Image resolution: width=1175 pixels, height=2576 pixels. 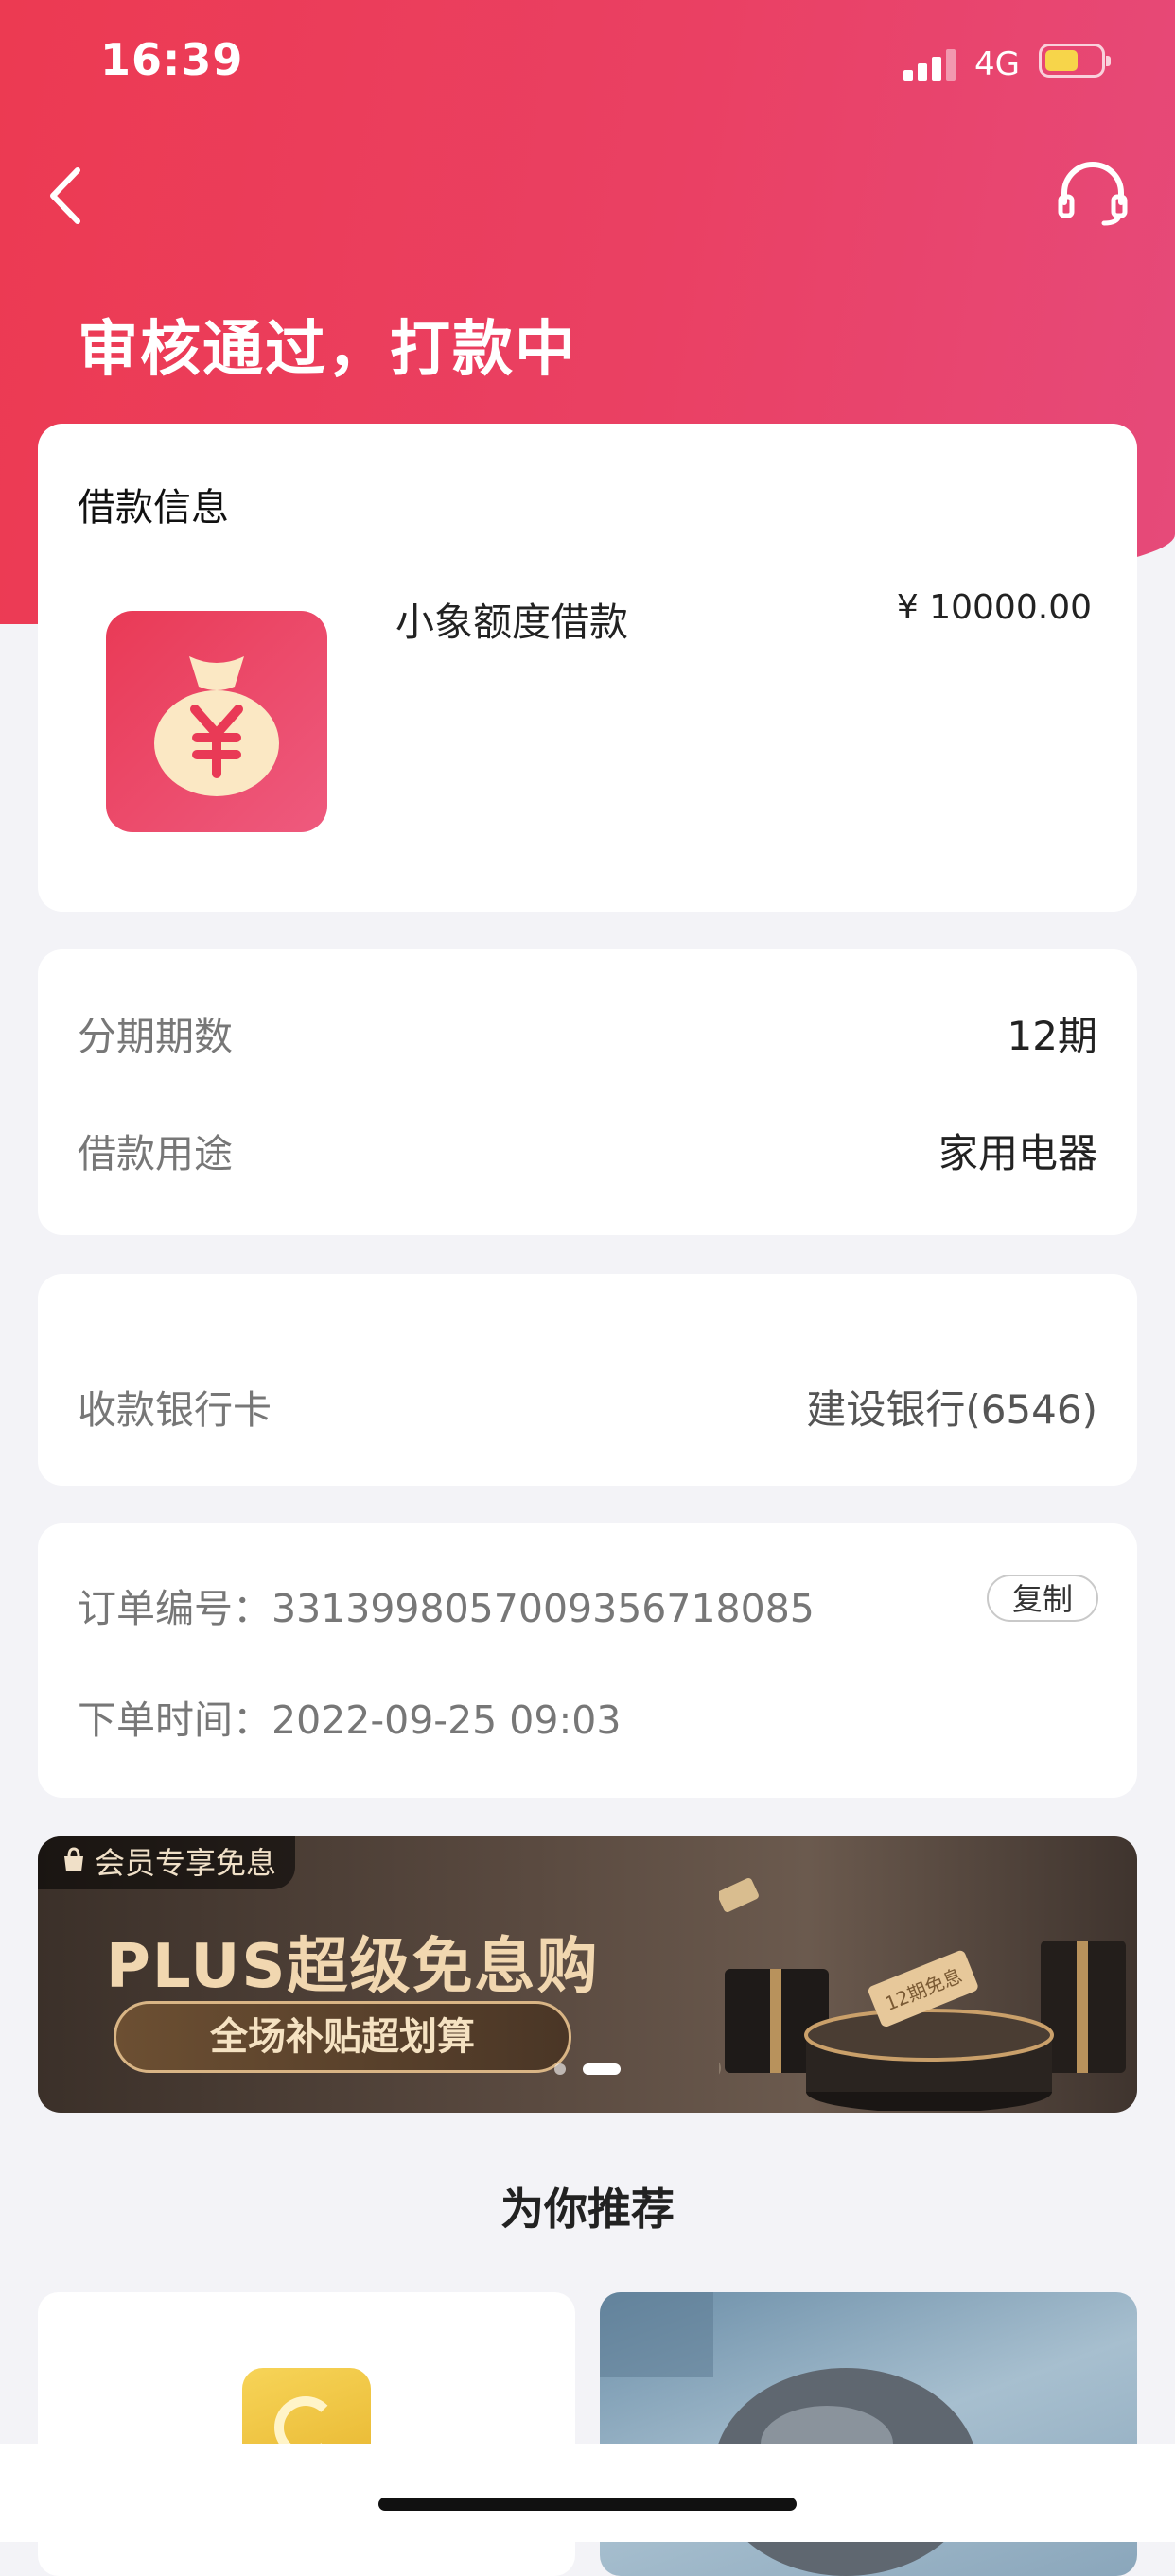 I want to click on product-name: 小象额度借款, so click(x=511, y=622).